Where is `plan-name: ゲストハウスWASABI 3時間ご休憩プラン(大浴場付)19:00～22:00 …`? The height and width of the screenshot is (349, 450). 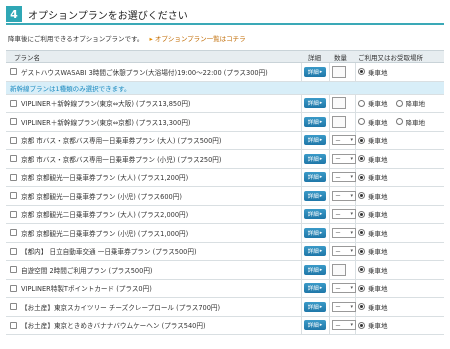 plan-name: ゲストハウスWASABI 3時間ご休憩プラン(大浴場付)19:00～22:00 … is located at coordinates (144, 72).